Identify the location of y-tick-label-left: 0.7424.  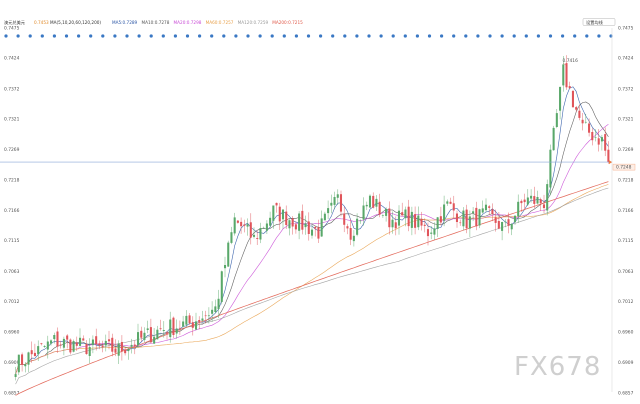
(12, 59).